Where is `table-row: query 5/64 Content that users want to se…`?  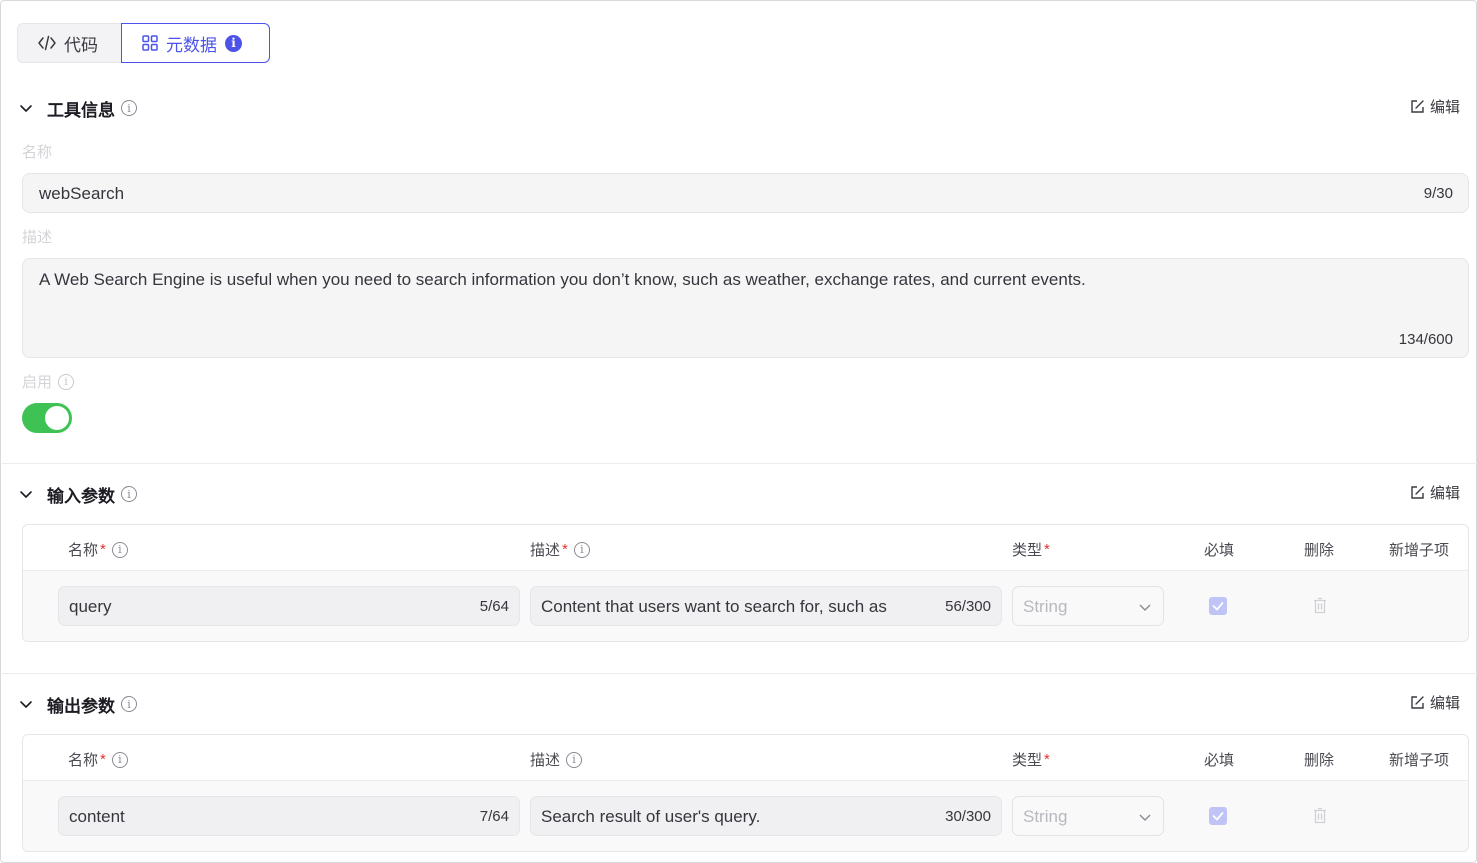
table-row: query 5/64 Content that users want to se… is located at coordinates (745, 606).